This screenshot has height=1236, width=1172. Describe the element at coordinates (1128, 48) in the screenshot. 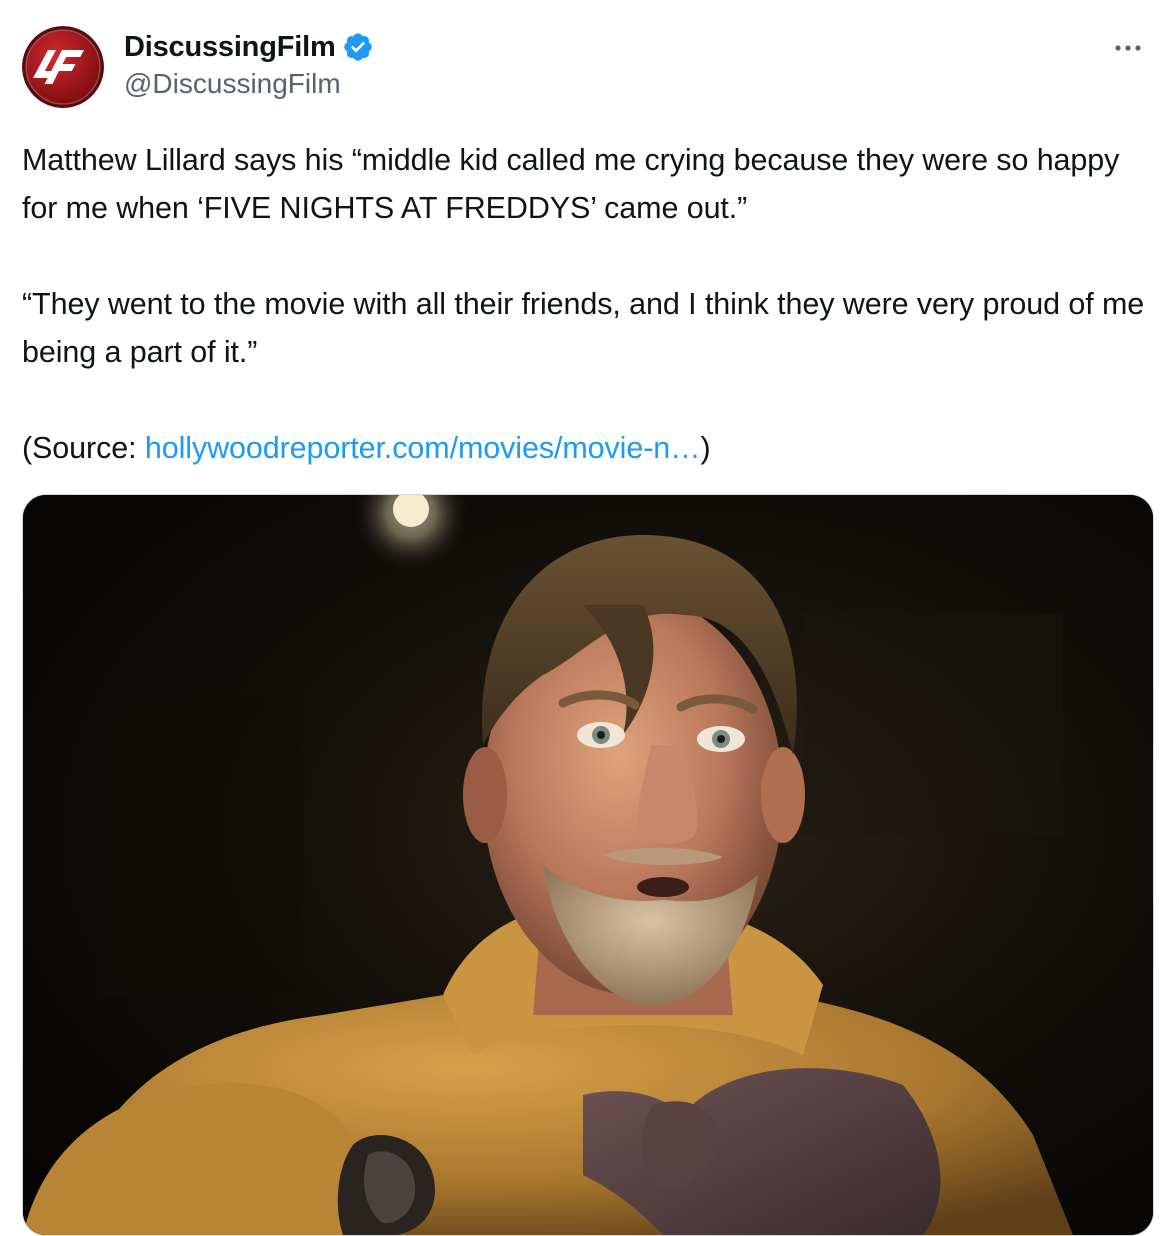

I see `more-options-icon` at that location.